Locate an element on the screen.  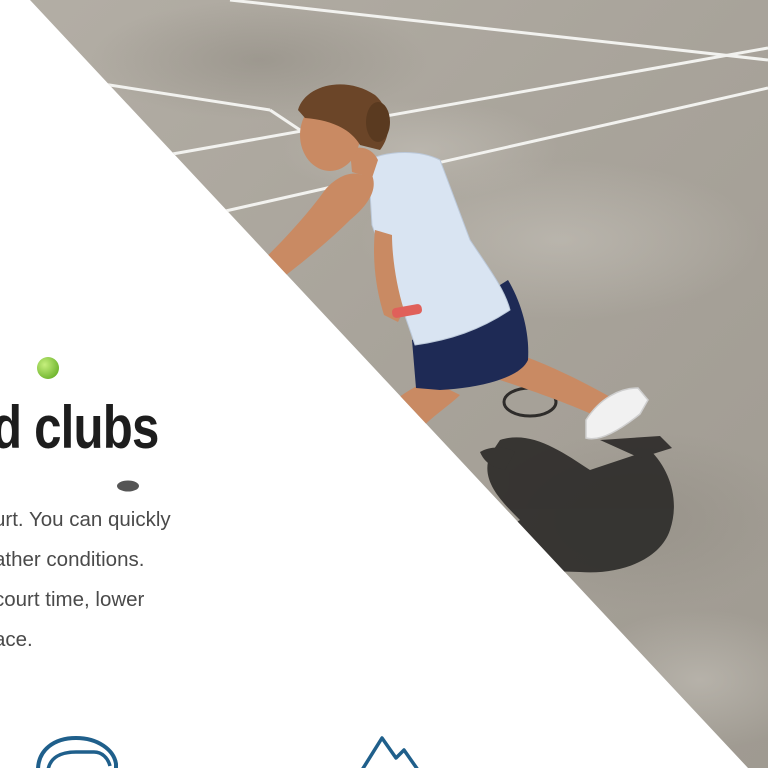
tennis-ball-icon is located at coordinates (48, 368).